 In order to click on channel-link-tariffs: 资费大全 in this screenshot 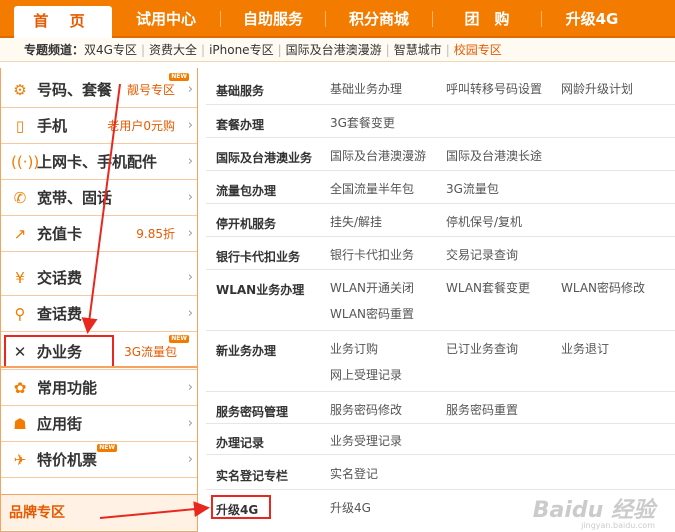, I will do `click(173, 50)`.